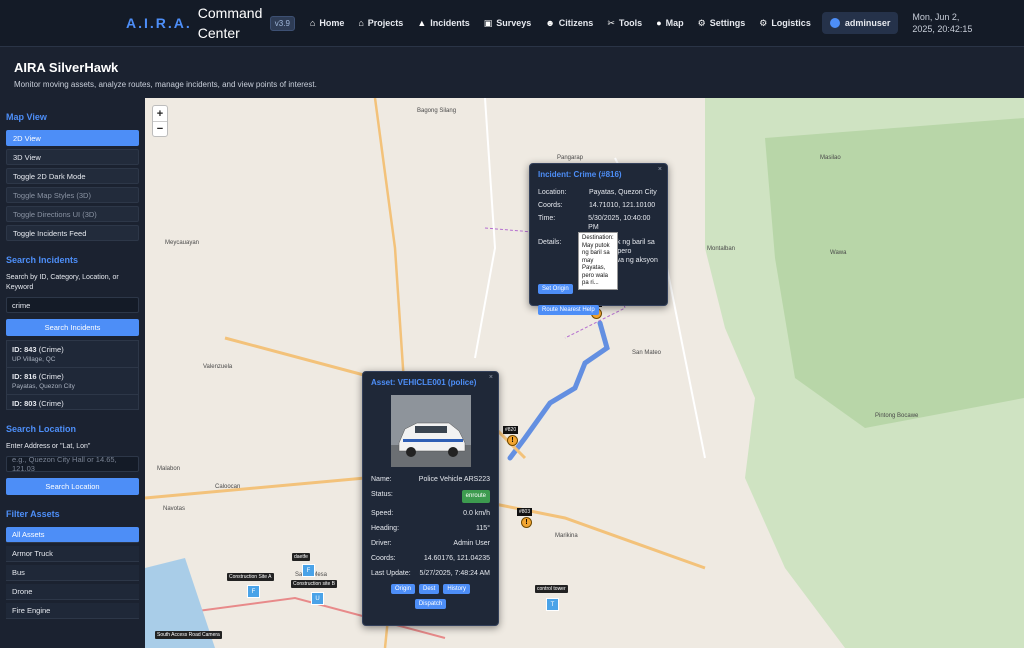  Describe the element at coordinates (72, 464) in the screenshot. I see `search-location-input: e.g., Quezon City Hall or 14.65, 121.03` at that location.